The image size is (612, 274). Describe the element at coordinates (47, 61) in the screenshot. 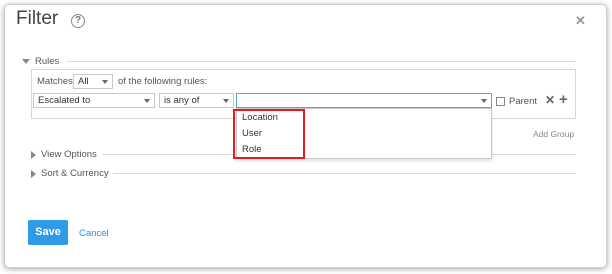

I see `rules-section-label: Rules` at that location.